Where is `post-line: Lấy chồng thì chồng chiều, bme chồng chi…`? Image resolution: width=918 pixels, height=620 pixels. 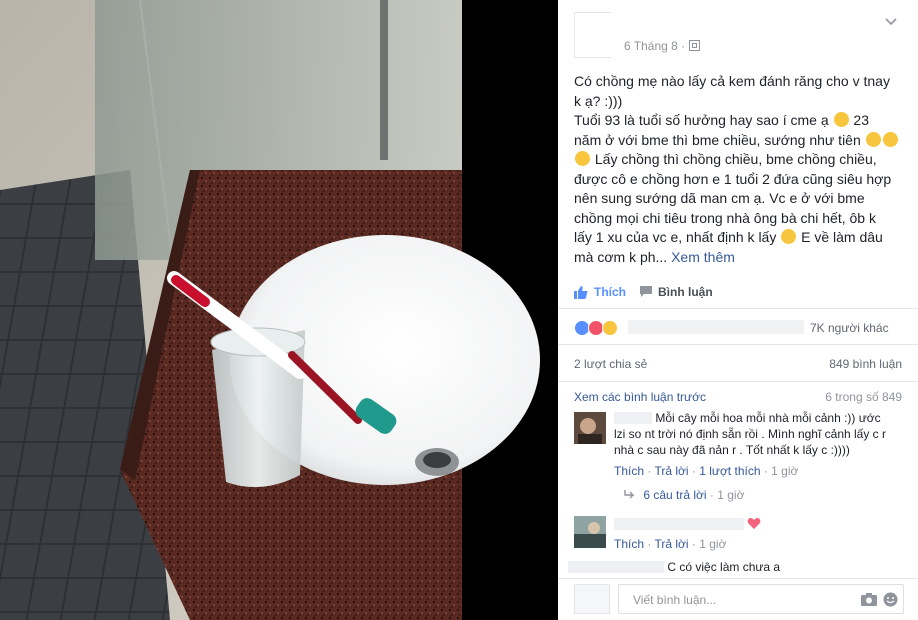
post-line: Lấy chồng thì chồng chiều, bme chồng chi… is located at coordinates (739, 160).